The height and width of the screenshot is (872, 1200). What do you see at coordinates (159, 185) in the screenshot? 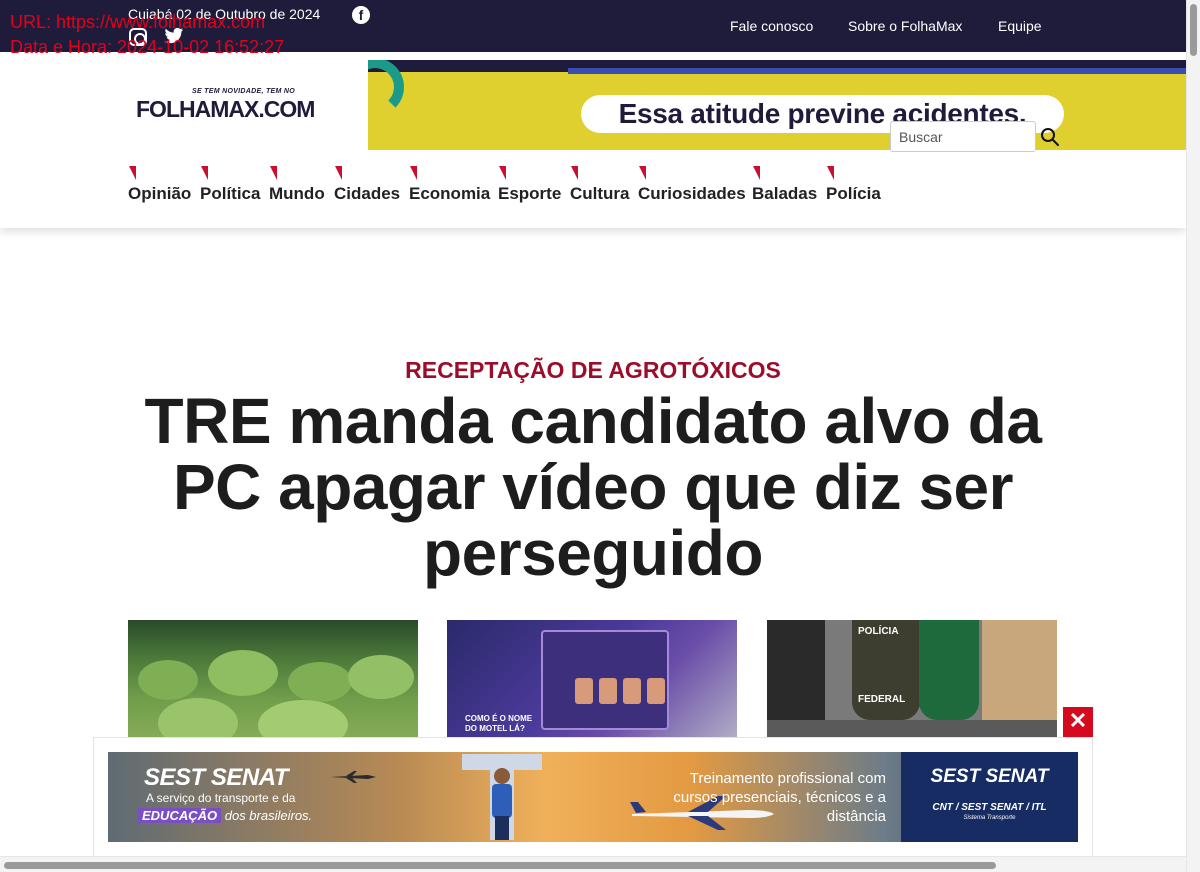
I see `nav-item-opiniao: Opinião` at bounding box center [159, 185].